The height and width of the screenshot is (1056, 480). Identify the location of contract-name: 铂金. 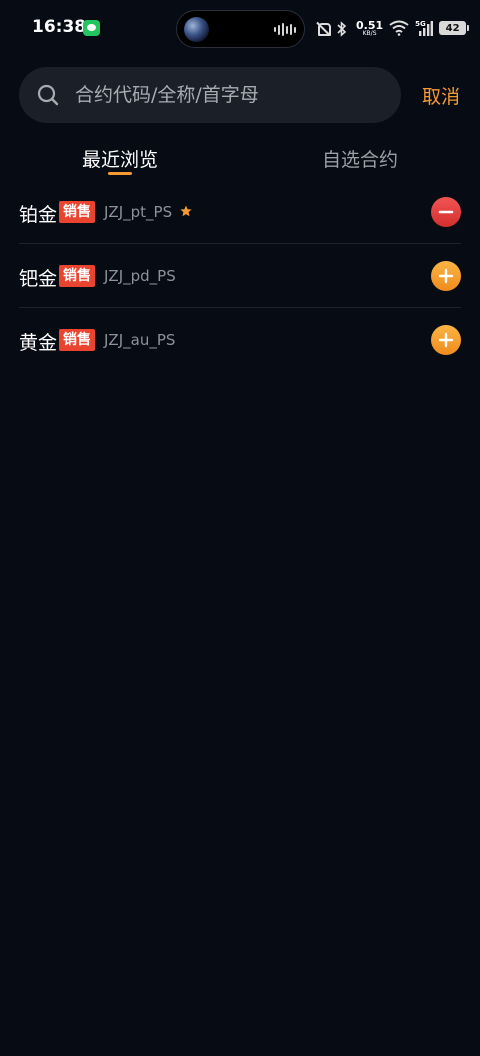
(38, 215).